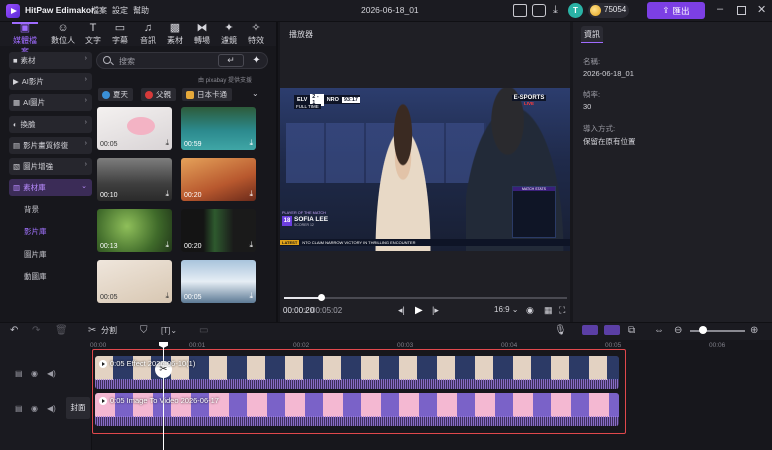  What do you see at coordinates (754, 330) in the screenshot?
I see `zoom-in-icon: ⊕` at bounding box center [754, 330].